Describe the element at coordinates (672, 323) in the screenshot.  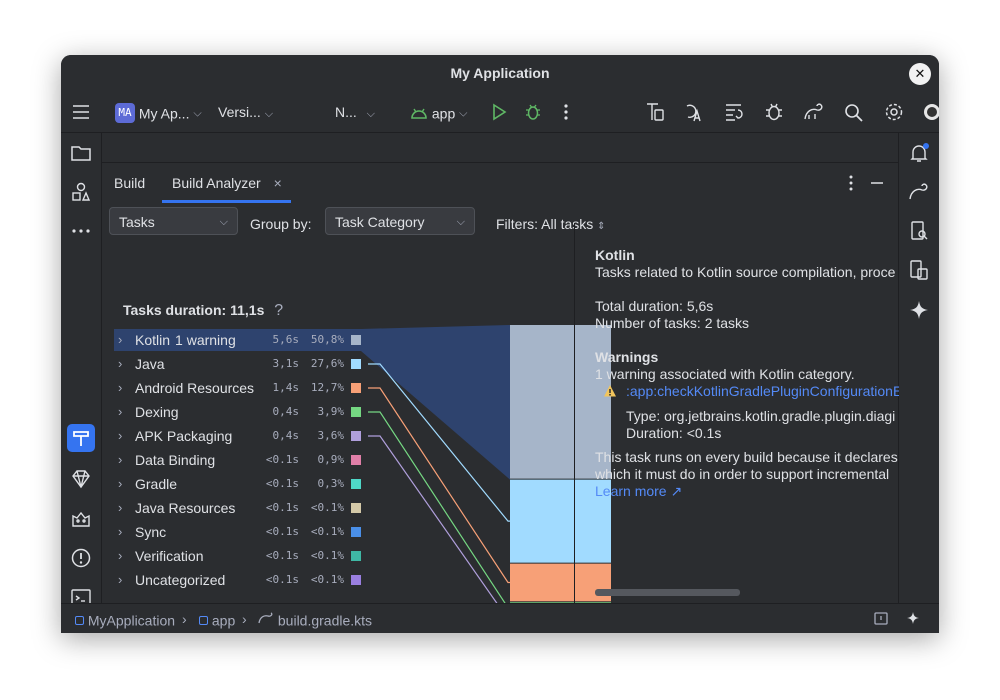
I see `task-count: Number of tasks: 2 tasks` at that location.